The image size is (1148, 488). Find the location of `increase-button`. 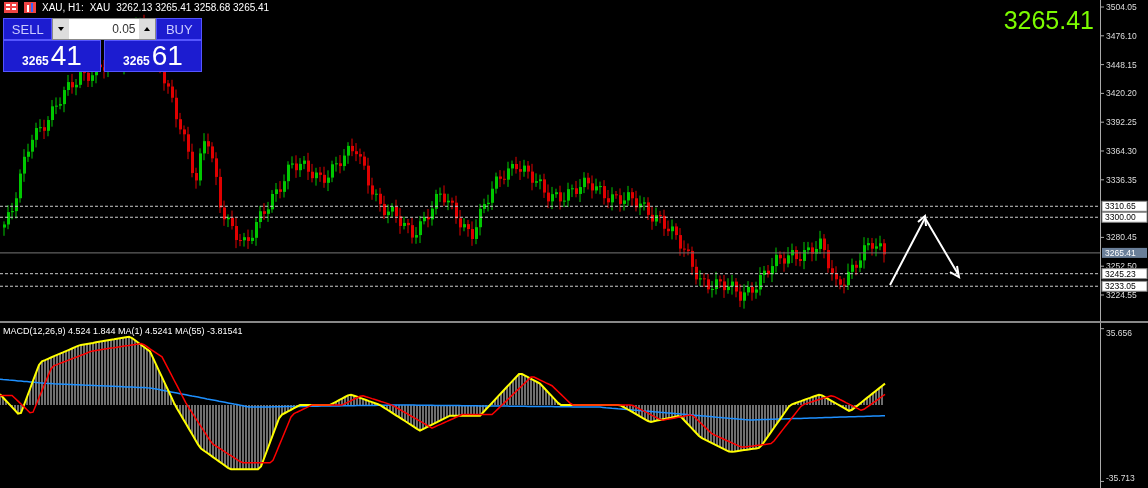

increase-button is located at coordinates (147, 29).